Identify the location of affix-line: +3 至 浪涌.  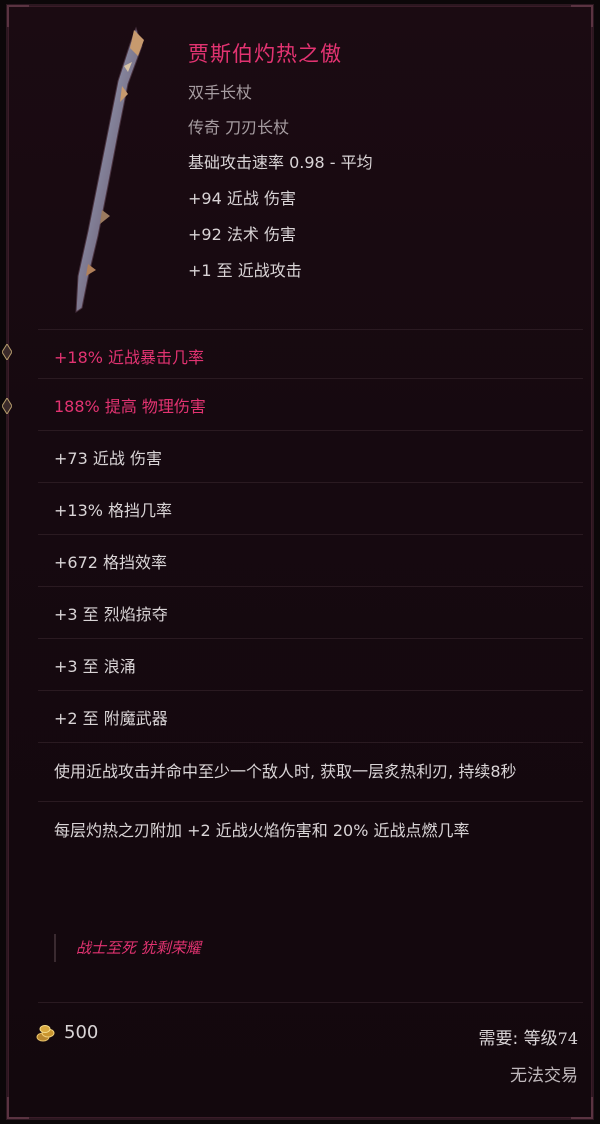
(310, 664).